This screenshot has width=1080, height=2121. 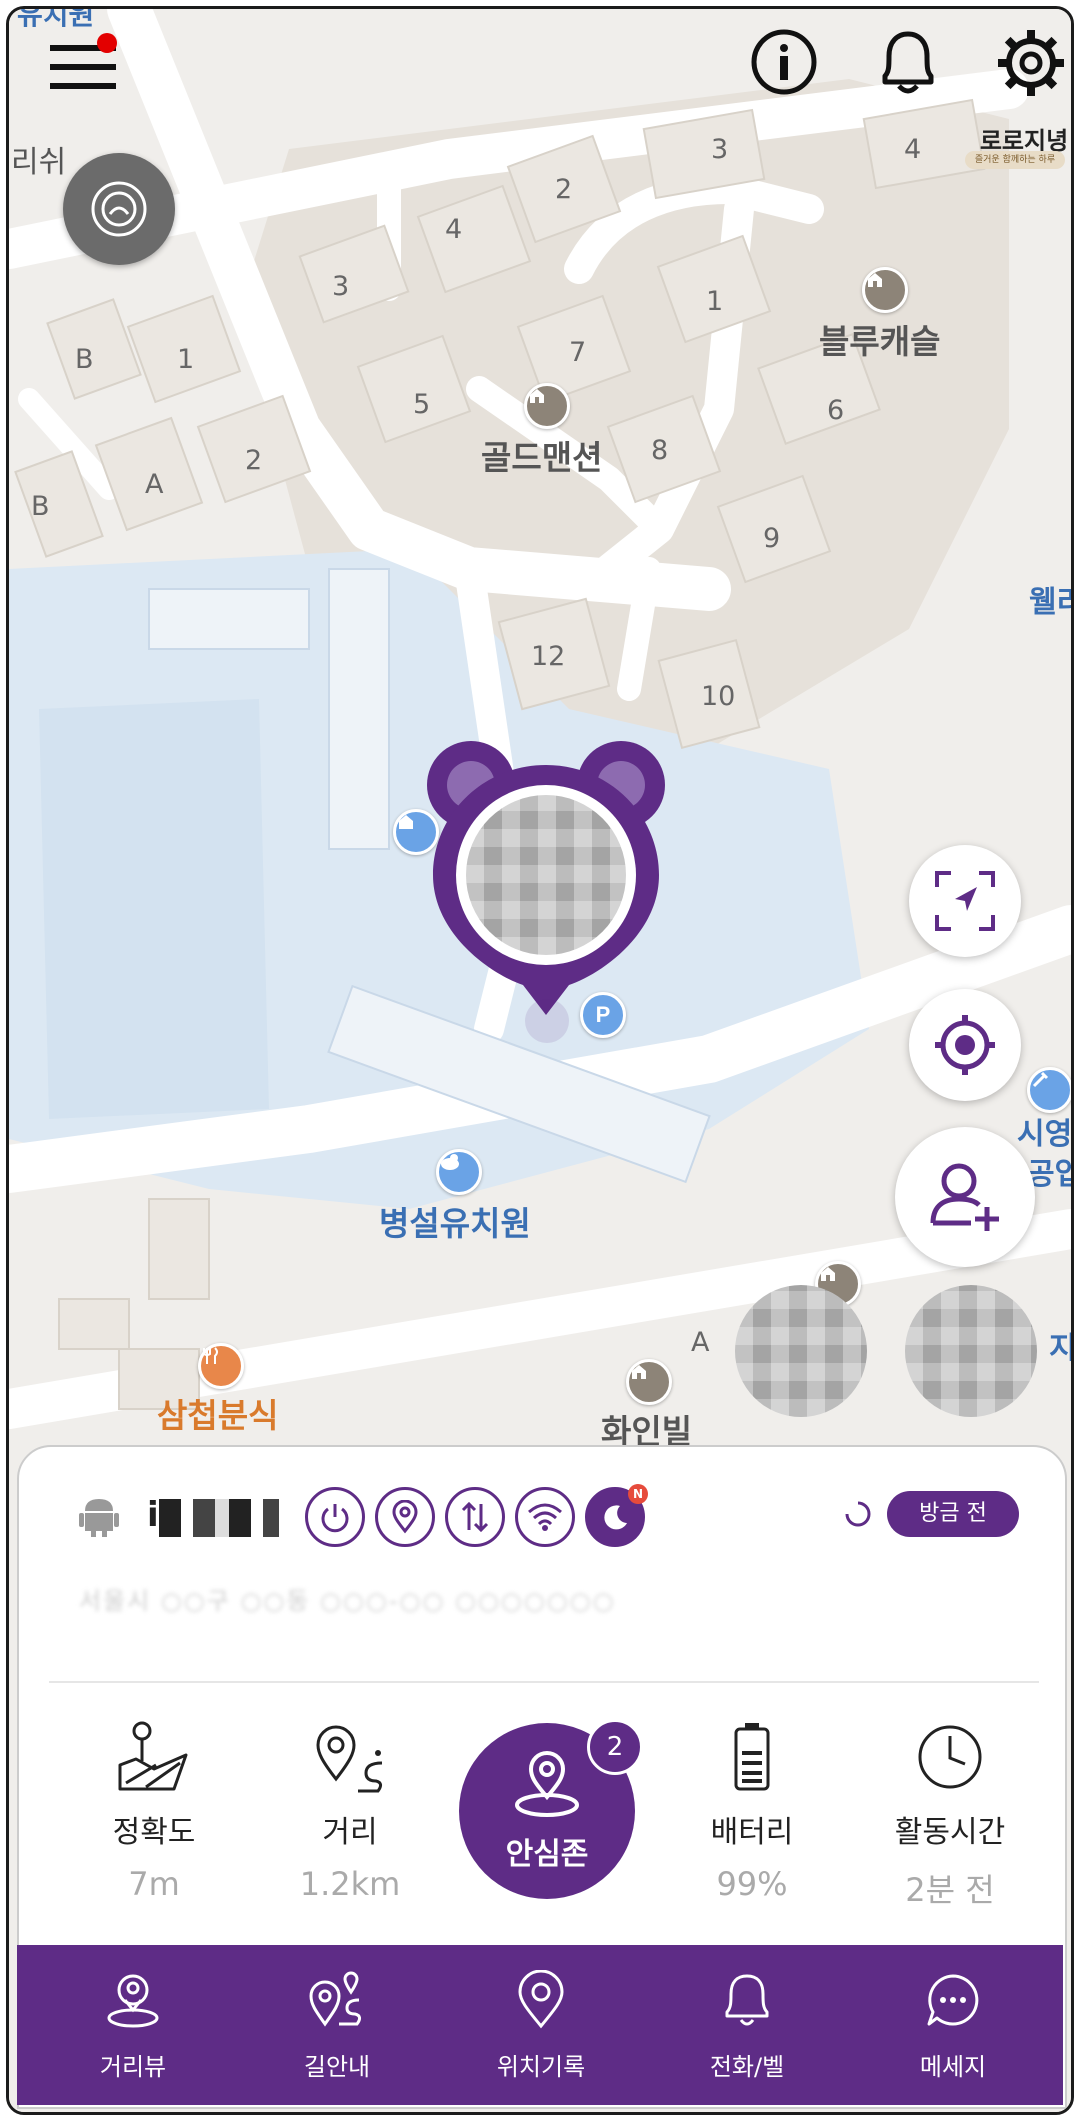 What do you see at coordinates (107, 43) in the screenshot?
I see `notification-dot` at bounding box center [107, 43].